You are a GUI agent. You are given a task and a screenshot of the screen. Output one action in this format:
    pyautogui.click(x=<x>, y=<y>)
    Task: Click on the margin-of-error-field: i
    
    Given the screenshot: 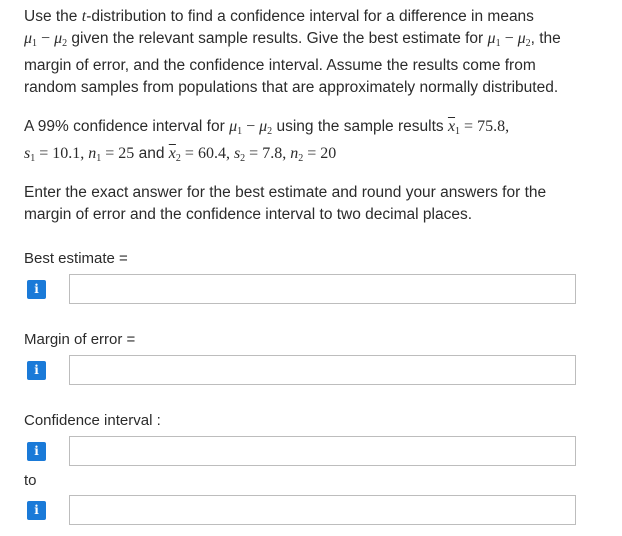 What is the action you would take?
    pyautogui.click(x=300, y=370)
    